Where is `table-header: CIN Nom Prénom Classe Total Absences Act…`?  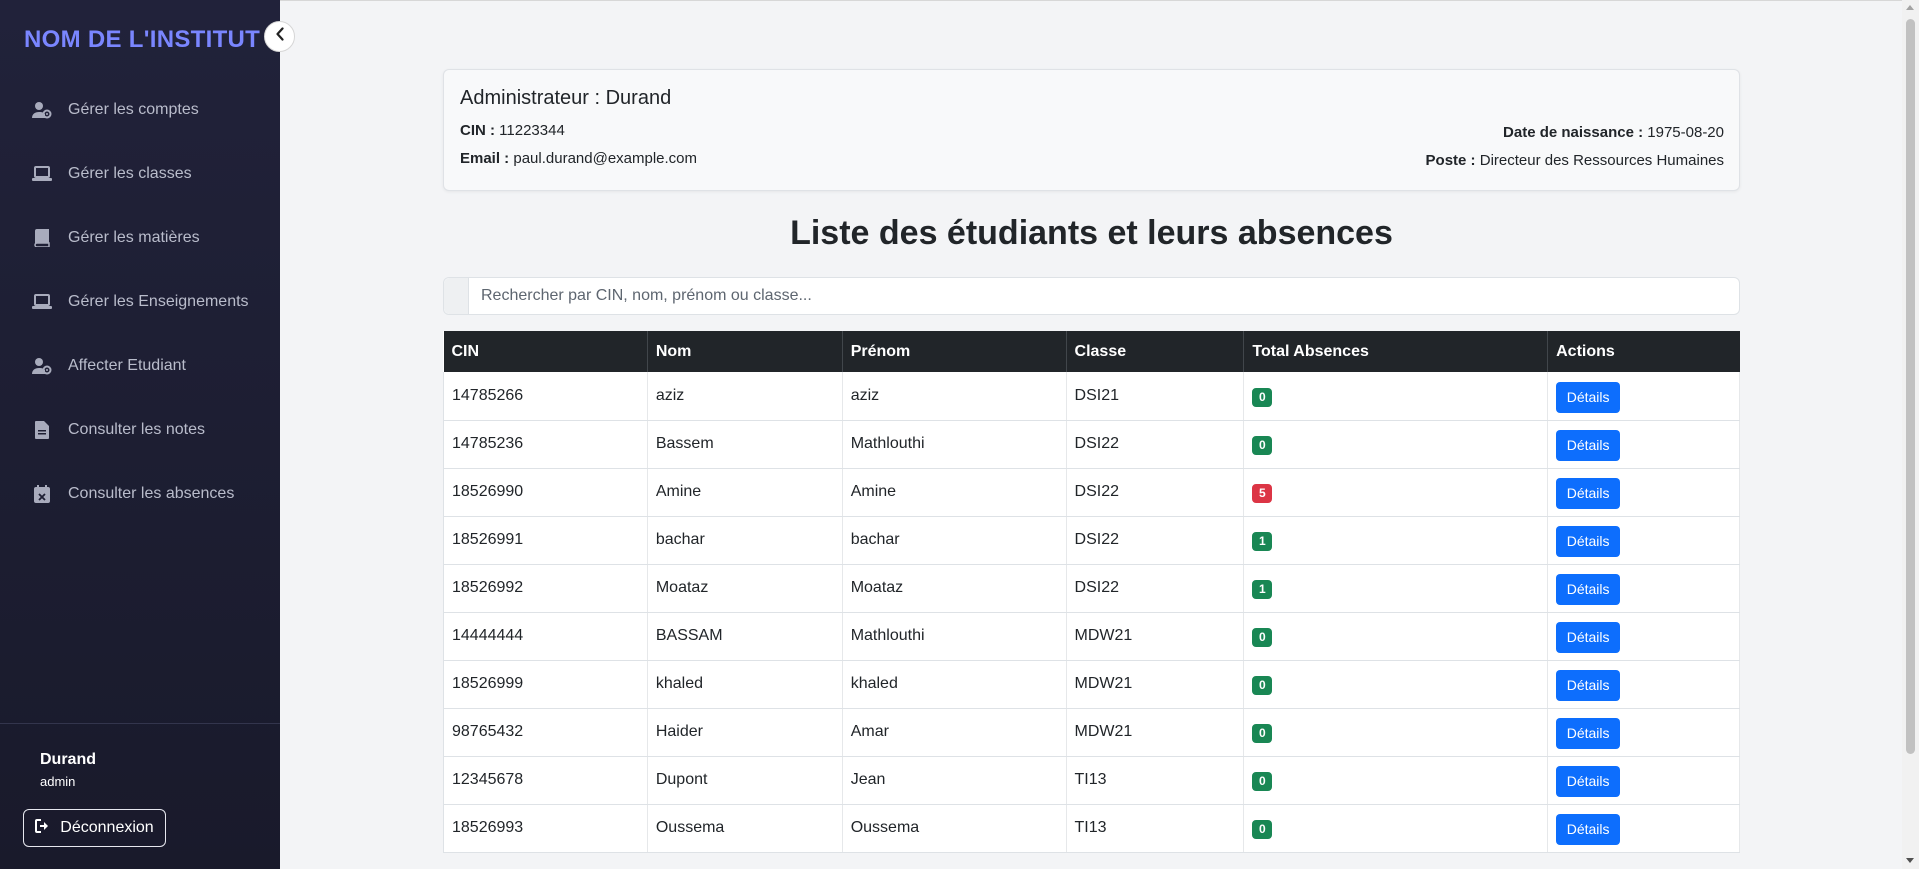
table-header: CIN Nom Prénom Classe Total Absences Act… is located at coordinates (1091, 351).